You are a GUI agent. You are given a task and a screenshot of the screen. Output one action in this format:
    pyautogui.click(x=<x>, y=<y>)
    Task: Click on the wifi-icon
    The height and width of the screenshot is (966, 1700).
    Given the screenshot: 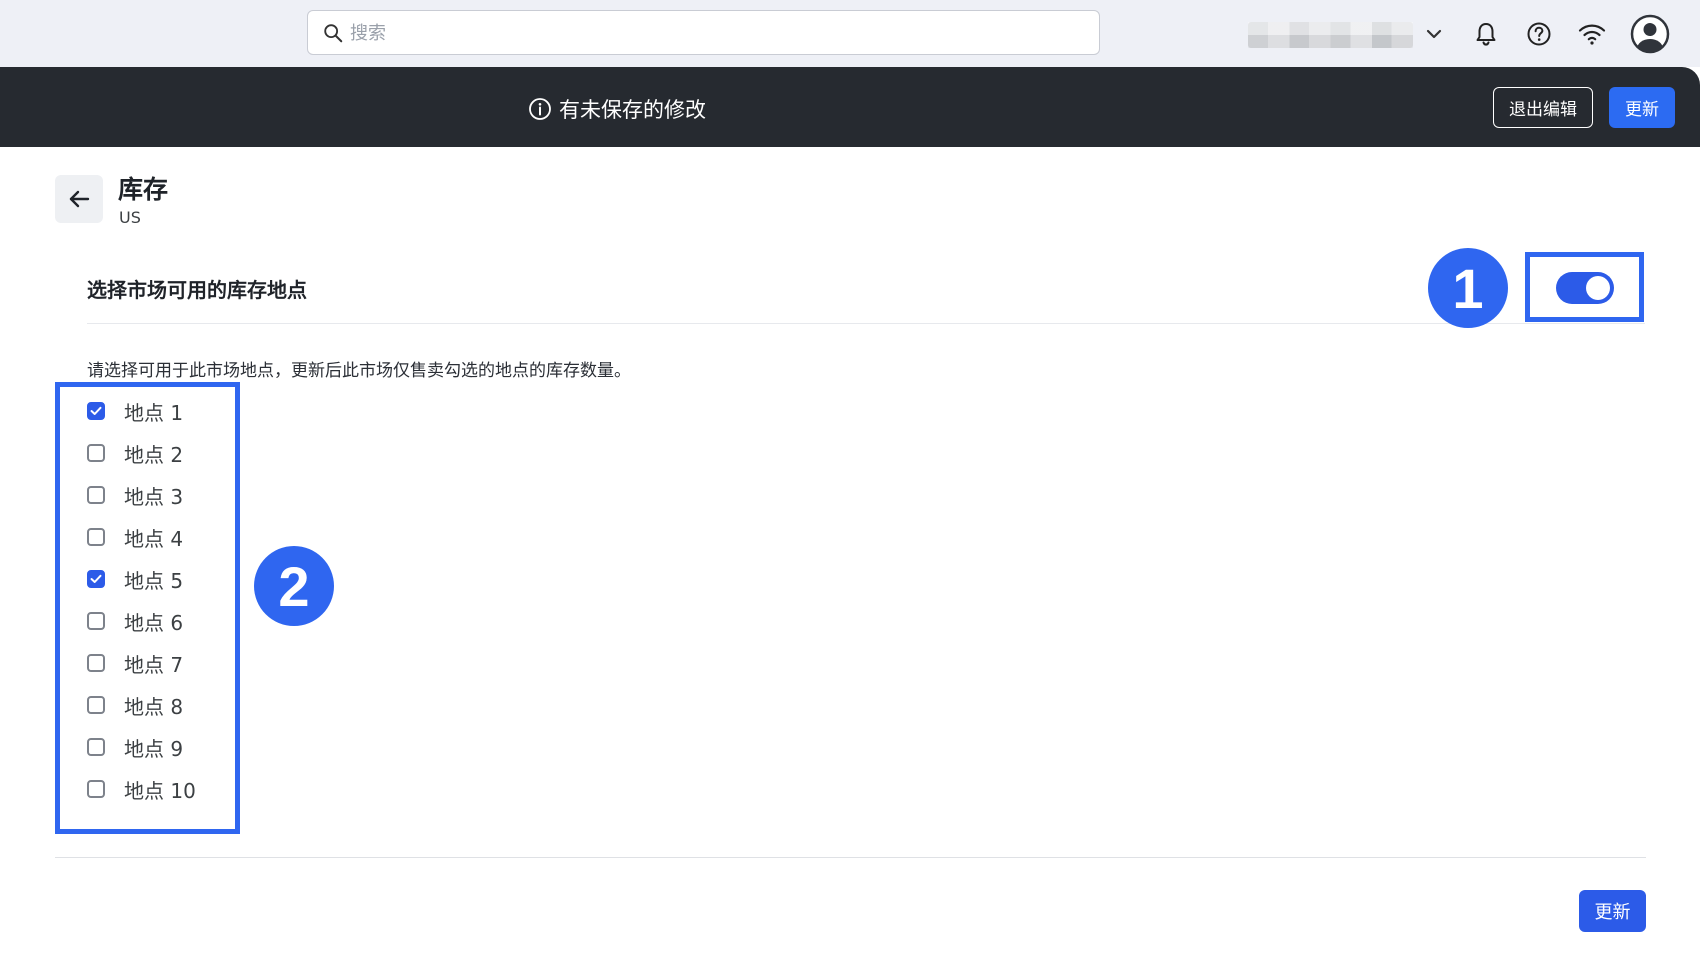 What is the action you would take?
    pyautogui.click(x=1592, y=34)
    